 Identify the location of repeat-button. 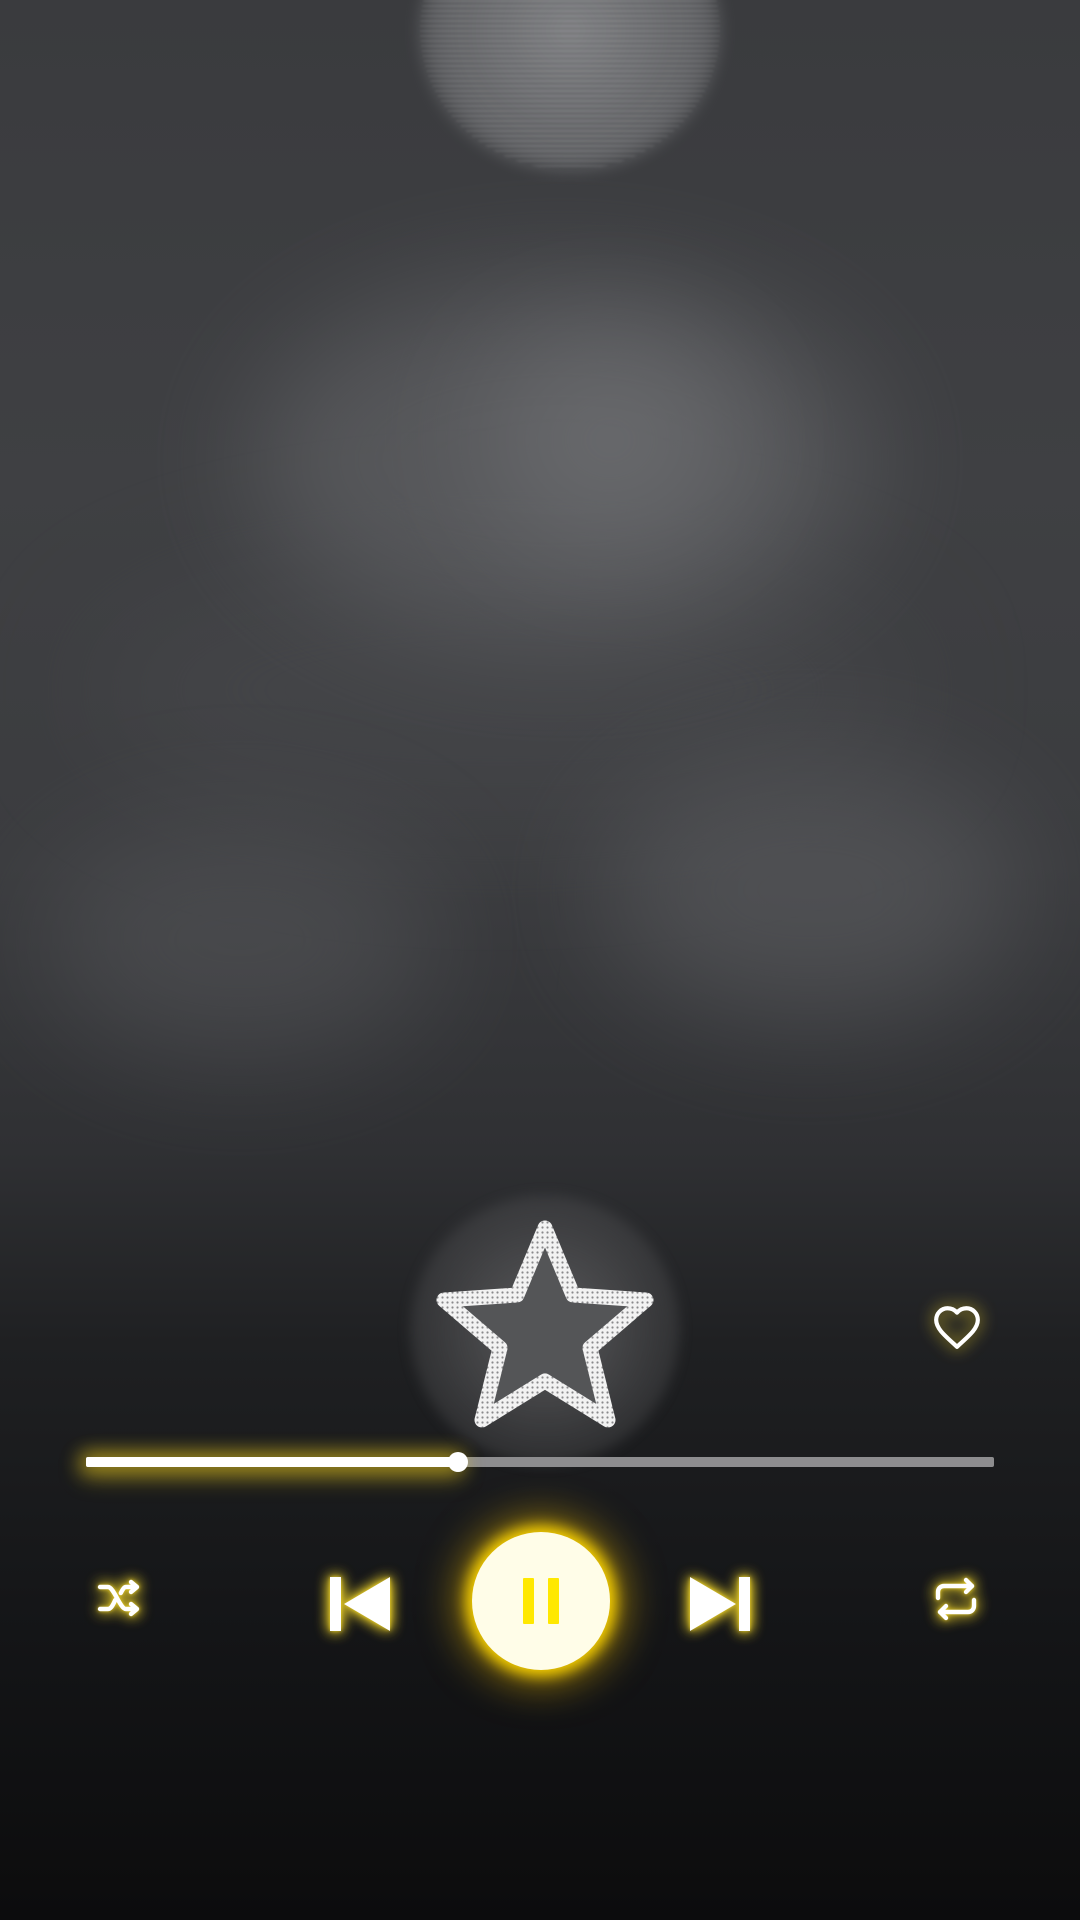
(956, 1599).